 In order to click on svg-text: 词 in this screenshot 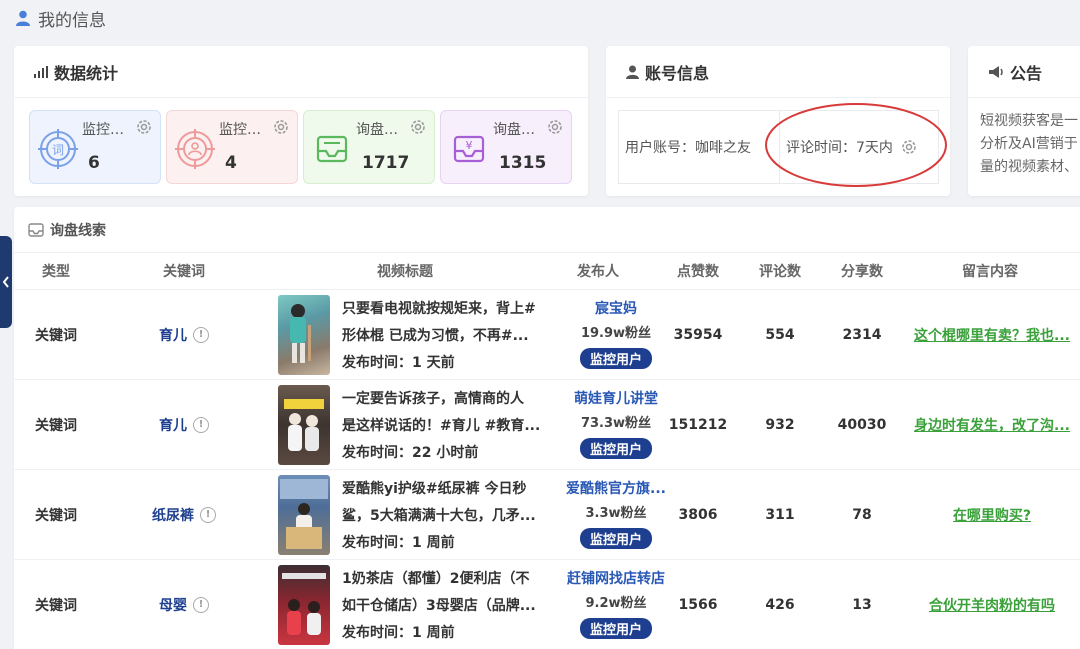, I will do `click(58, 150)`.